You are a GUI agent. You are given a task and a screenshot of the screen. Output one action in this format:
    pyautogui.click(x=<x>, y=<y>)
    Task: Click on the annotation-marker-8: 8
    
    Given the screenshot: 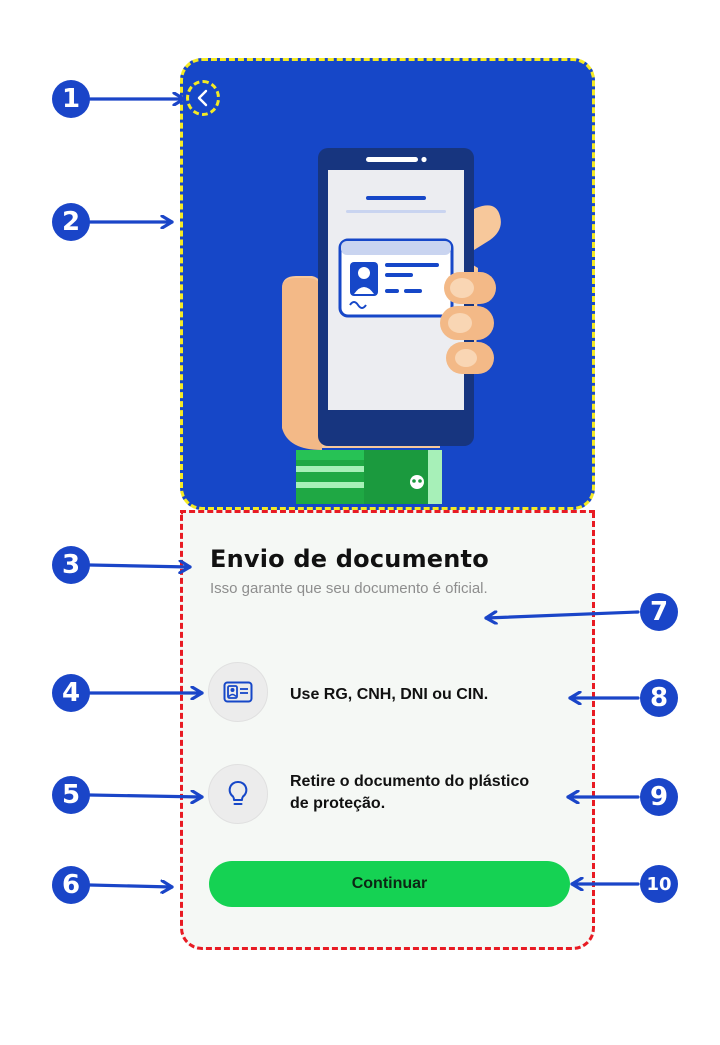 What is the action you would take?
    pyautogui.click(x=659, y=698)
    